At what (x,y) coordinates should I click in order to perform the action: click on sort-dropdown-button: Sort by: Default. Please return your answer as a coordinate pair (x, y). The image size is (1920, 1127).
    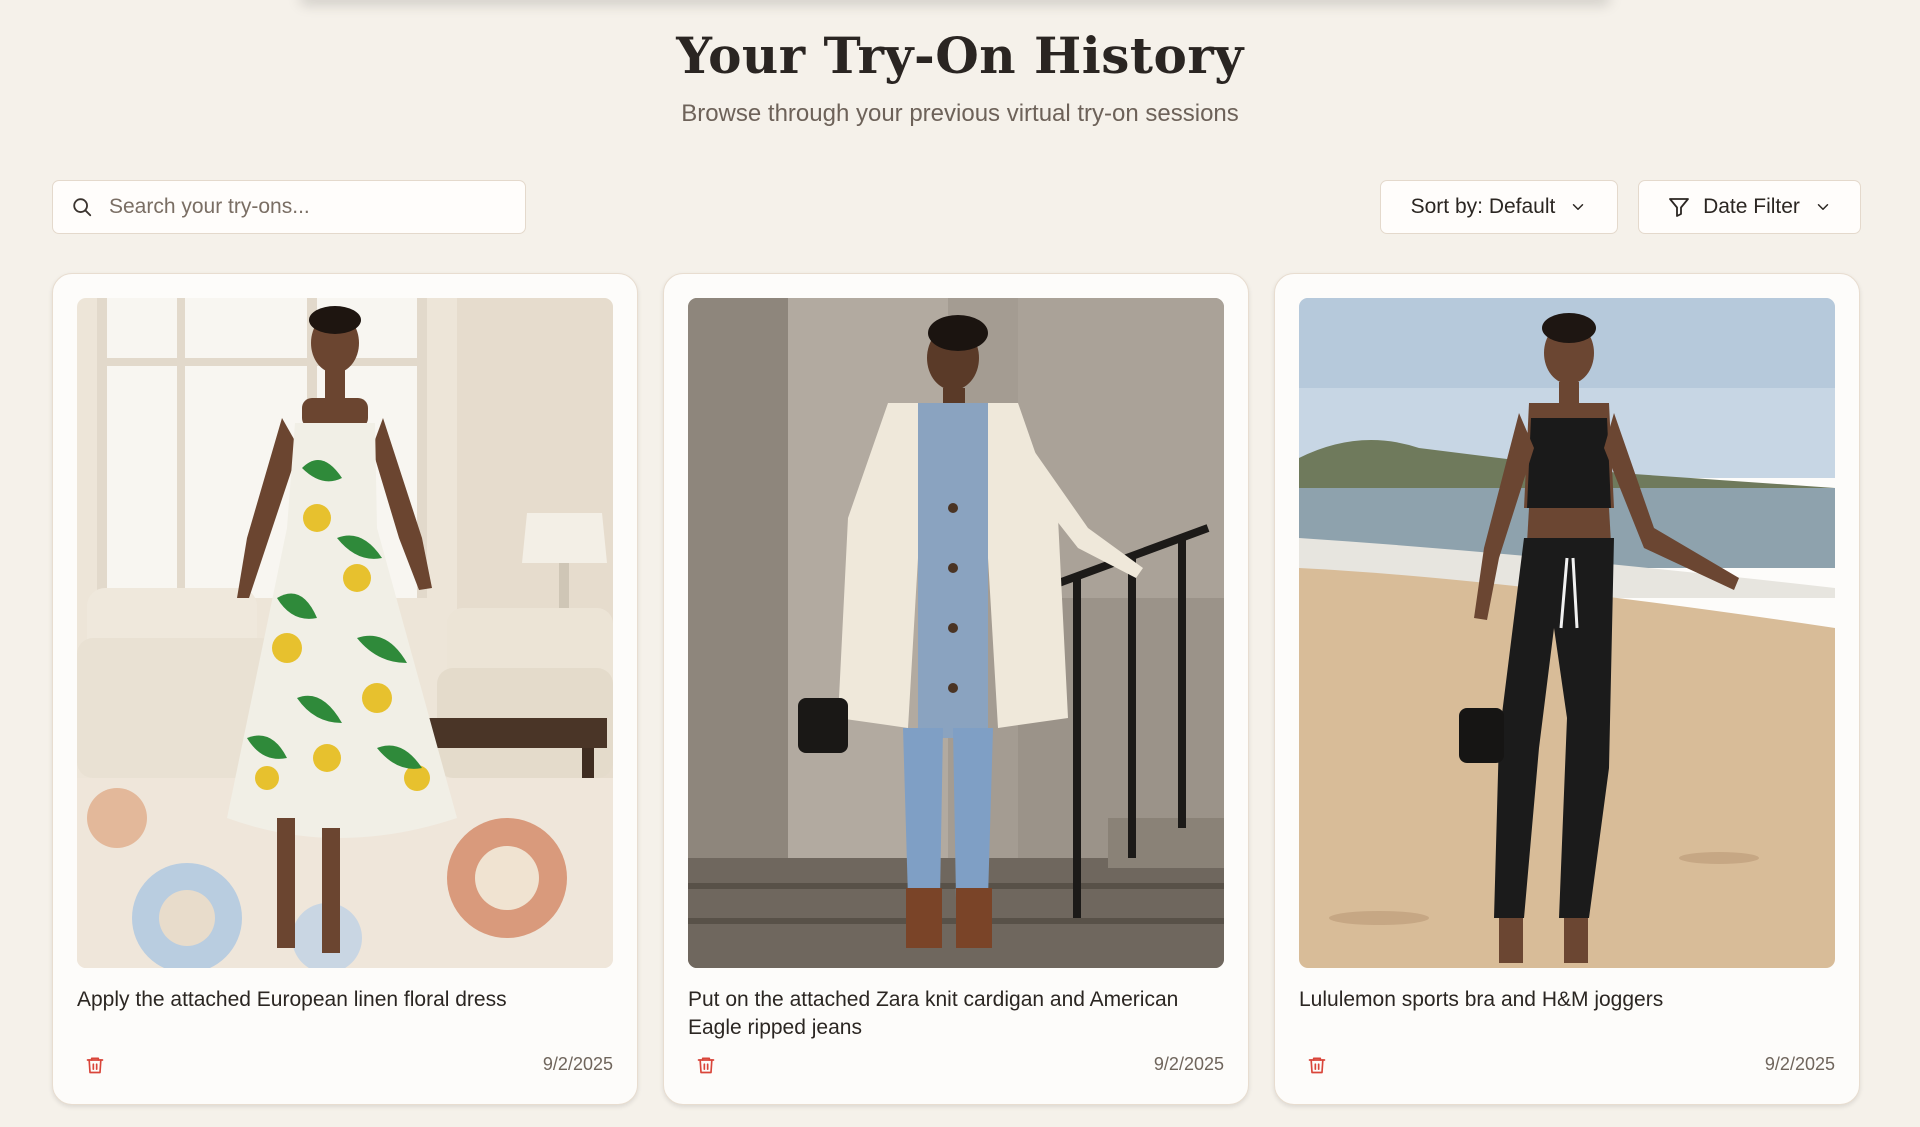
    Looking at the image, I should click on (1499, 207).